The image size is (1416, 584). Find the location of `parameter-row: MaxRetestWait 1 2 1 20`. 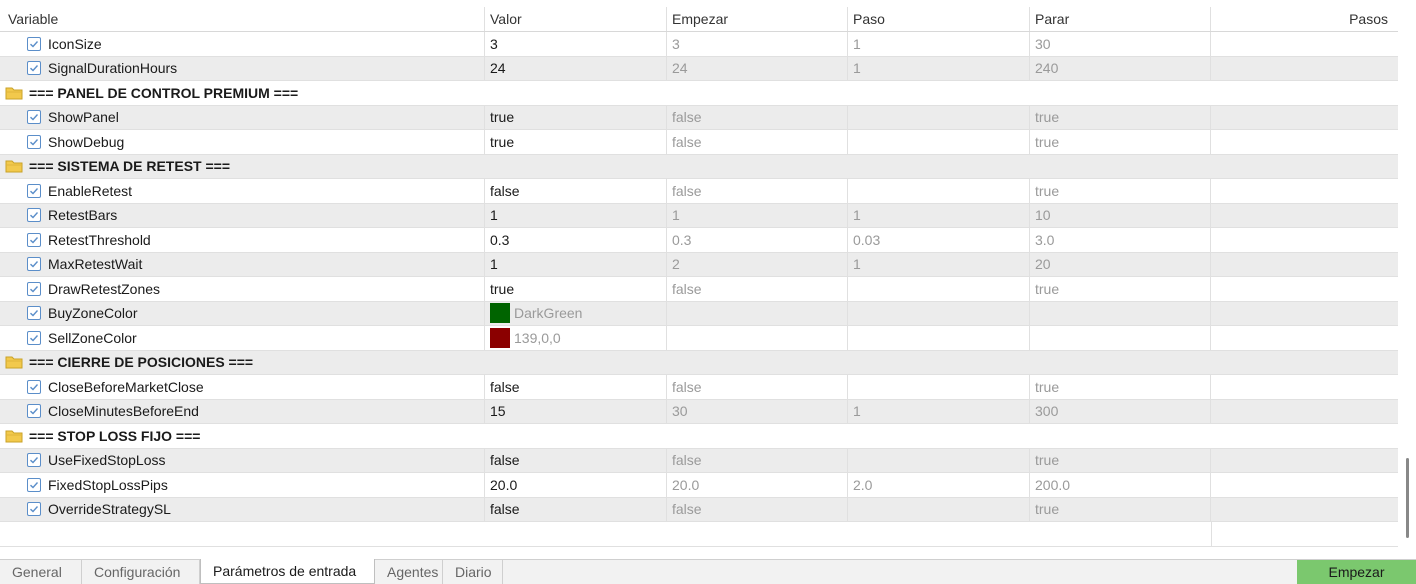

parameter-row: MaxRetestWait 1 2 1 20 is located at coordinates (699, 264).